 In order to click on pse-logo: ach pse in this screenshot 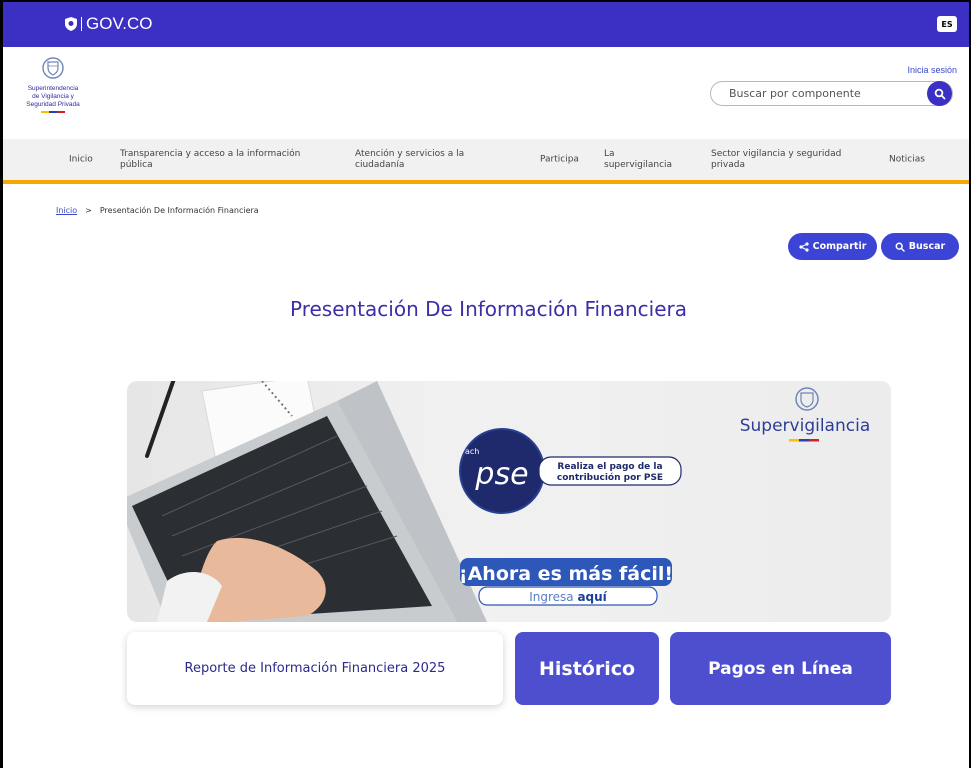, I will do `click(502, 471)`.